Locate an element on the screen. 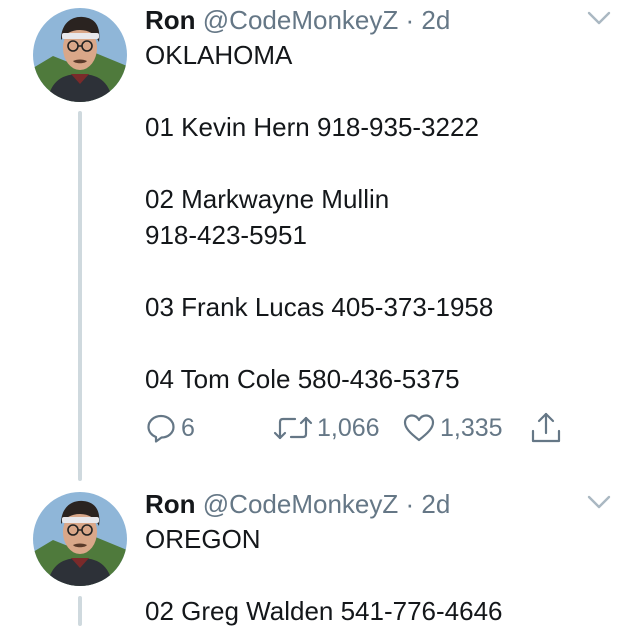  reply-count: 6 is located at coordinates (188, 427).